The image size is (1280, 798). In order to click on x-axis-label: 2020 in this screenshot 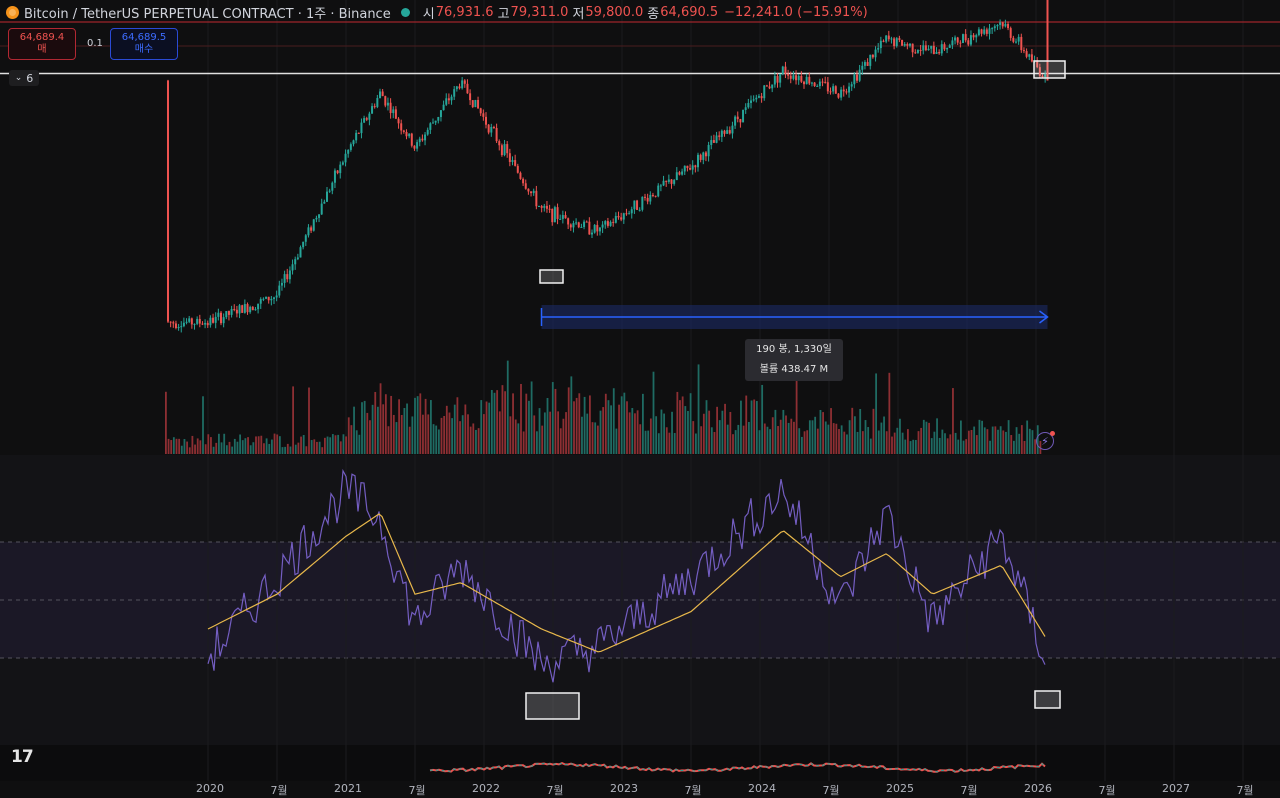, I will do `click(210, 788)`.